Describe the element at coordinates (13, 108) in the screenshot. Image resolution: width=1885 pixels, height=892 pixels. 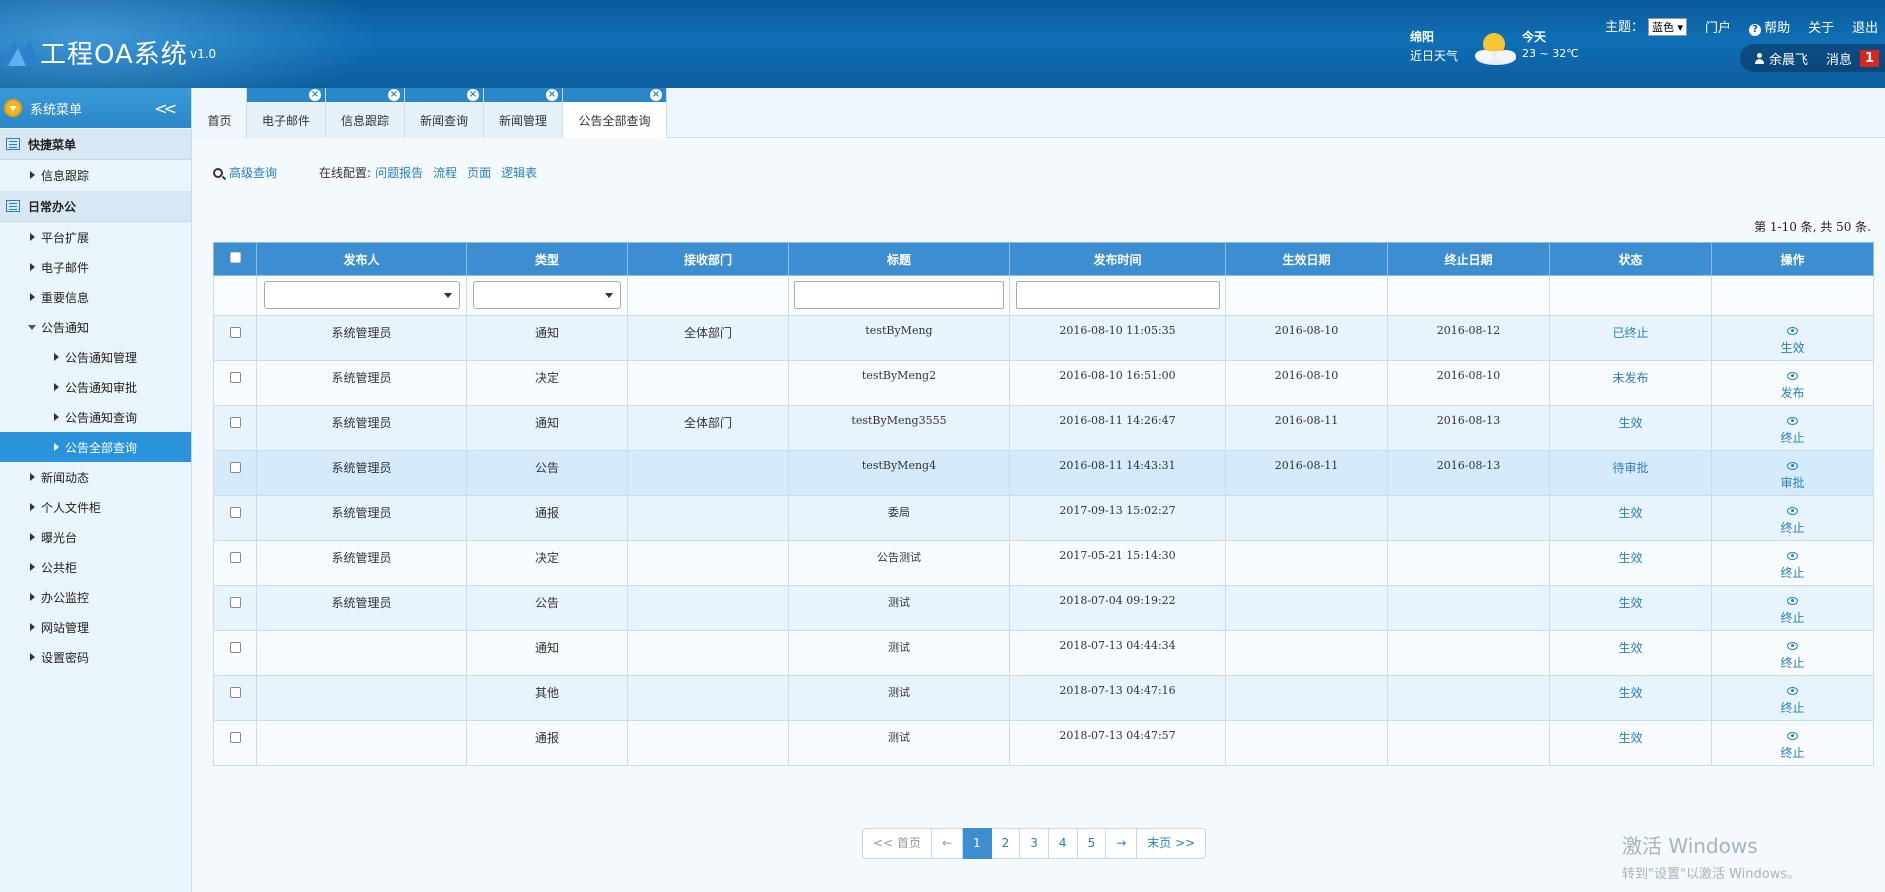
I see `menu-toggle-icon` at that location.